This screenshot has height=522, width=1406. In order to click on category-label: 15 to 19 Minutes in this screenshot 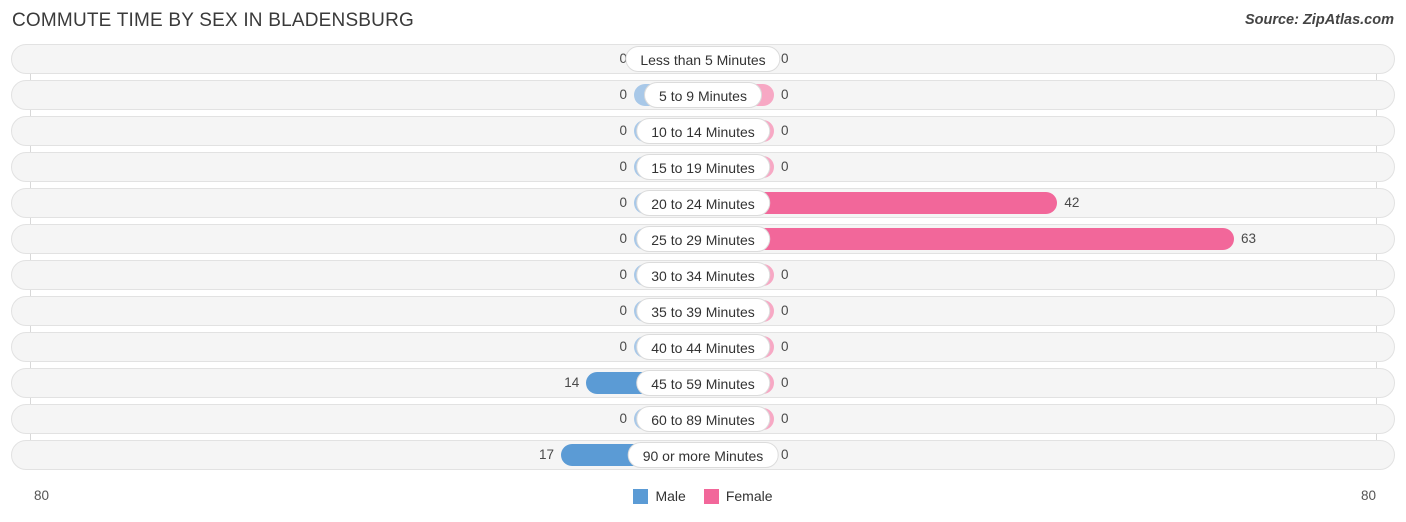, I will do `click(703, 167)`.